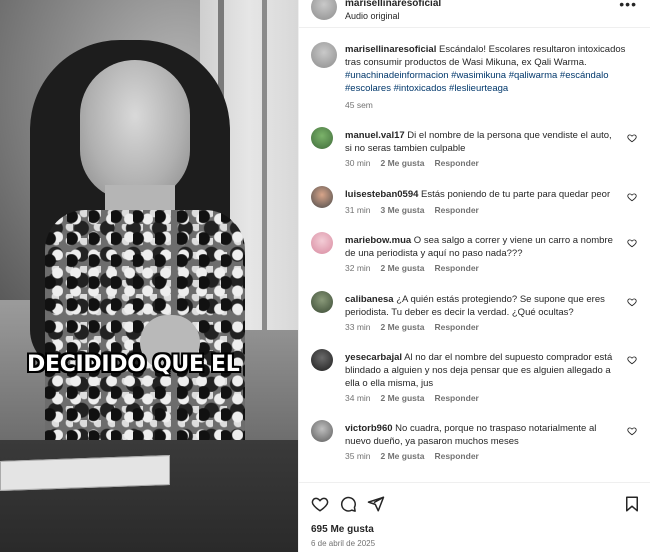  Describe the element at coordinates (342, 529) in the screenshot. I see `likes-count: 695 Me gusta` at that location.